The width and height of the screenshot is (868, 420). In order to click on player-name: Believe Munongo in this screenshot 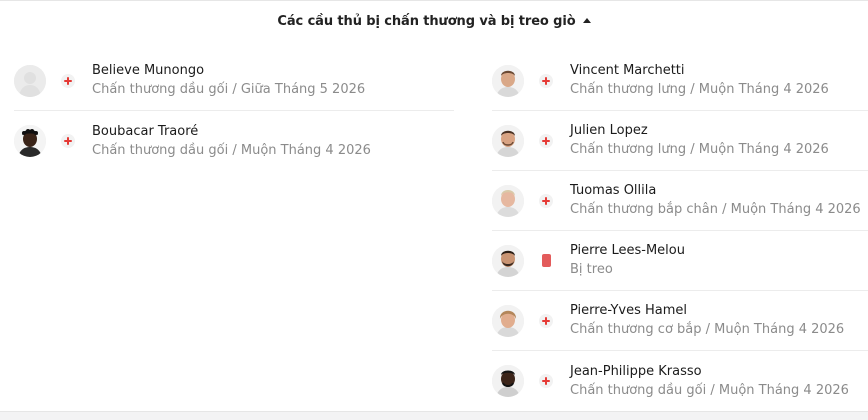, I will do `click(228, 71)`.